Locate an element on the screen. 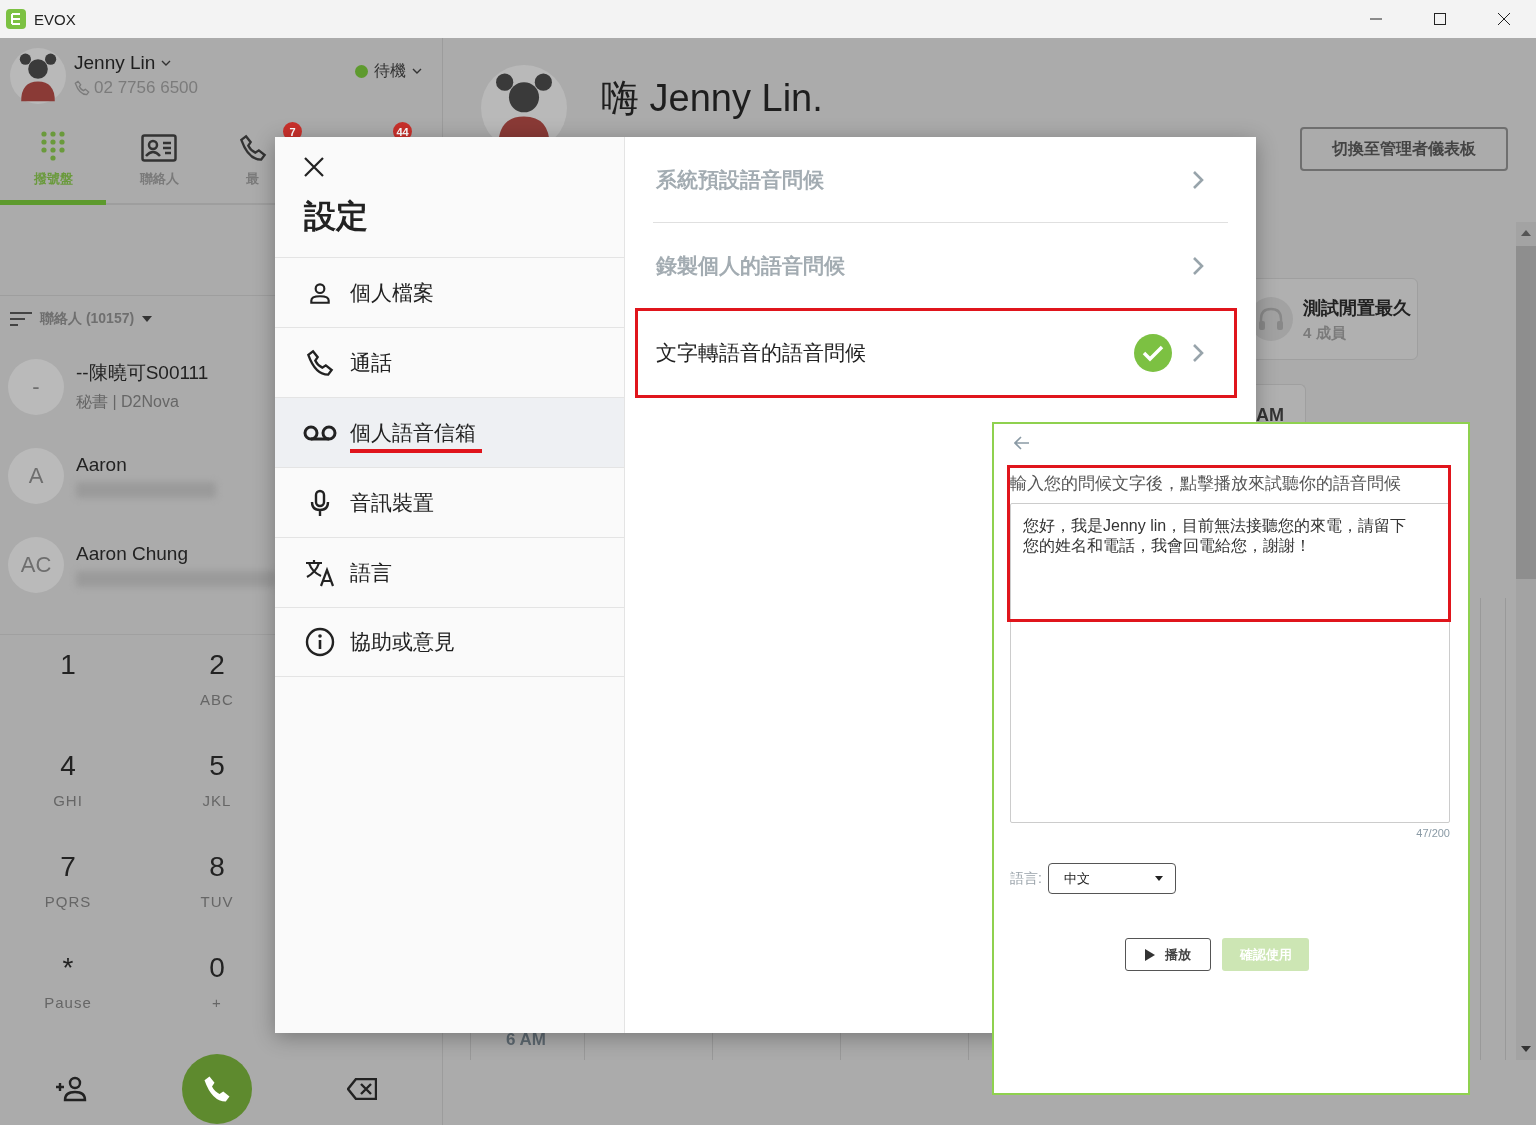 The image size is (1536, 1125). add-person-icon is located at coordinates (71, 1089).